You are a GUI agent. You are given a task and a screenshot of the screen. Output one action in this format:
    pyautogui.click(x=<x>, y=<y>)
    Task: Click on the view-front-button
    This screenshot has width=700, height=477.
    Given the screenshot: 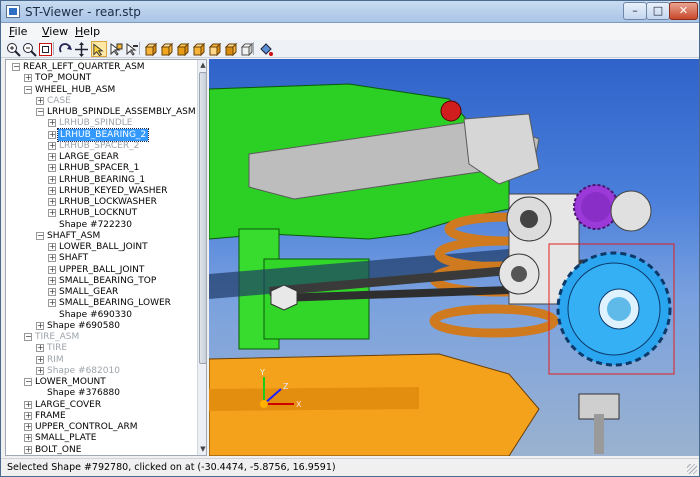 What is the action you would take?
    pyautogui.click(x=151, y=49)
    